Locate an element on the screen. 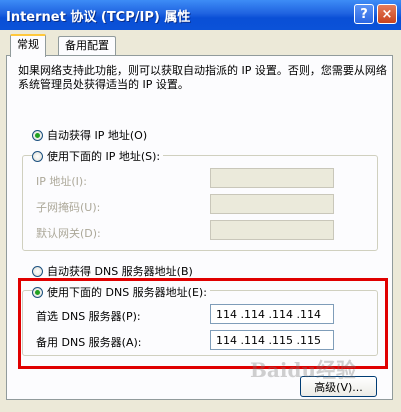  radio-selected-icon is located at coordinates (37, 135).